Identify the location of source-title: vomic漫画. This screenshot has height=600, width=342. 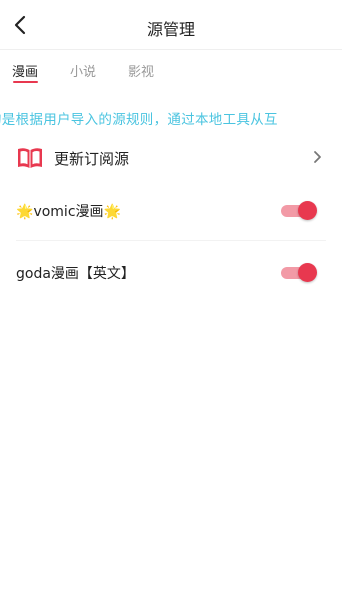
(68, 212).